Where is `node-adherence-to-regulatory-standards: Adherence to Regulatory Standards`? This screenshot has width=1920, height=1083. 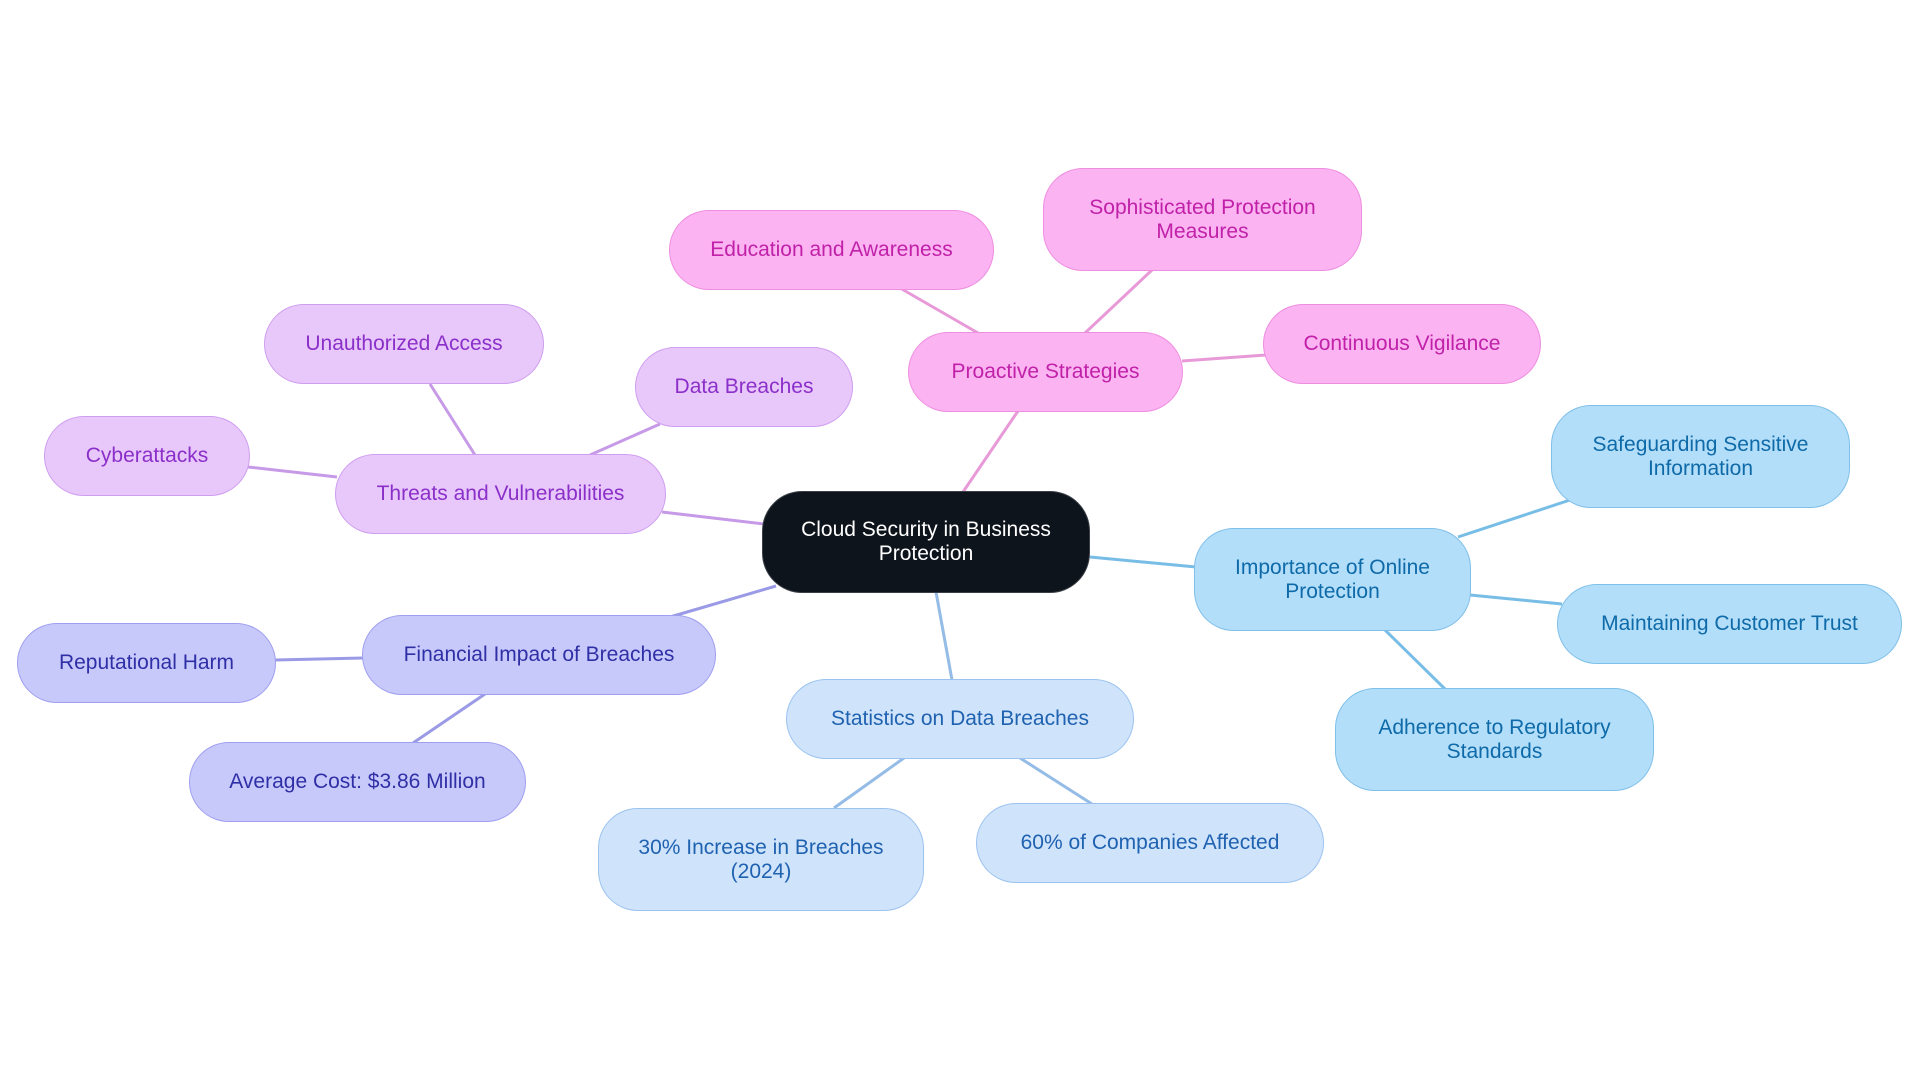 node-adherence-to-regulatory-standards: Adherence to Regulatory Standards is located at coordinates (1494, 739).